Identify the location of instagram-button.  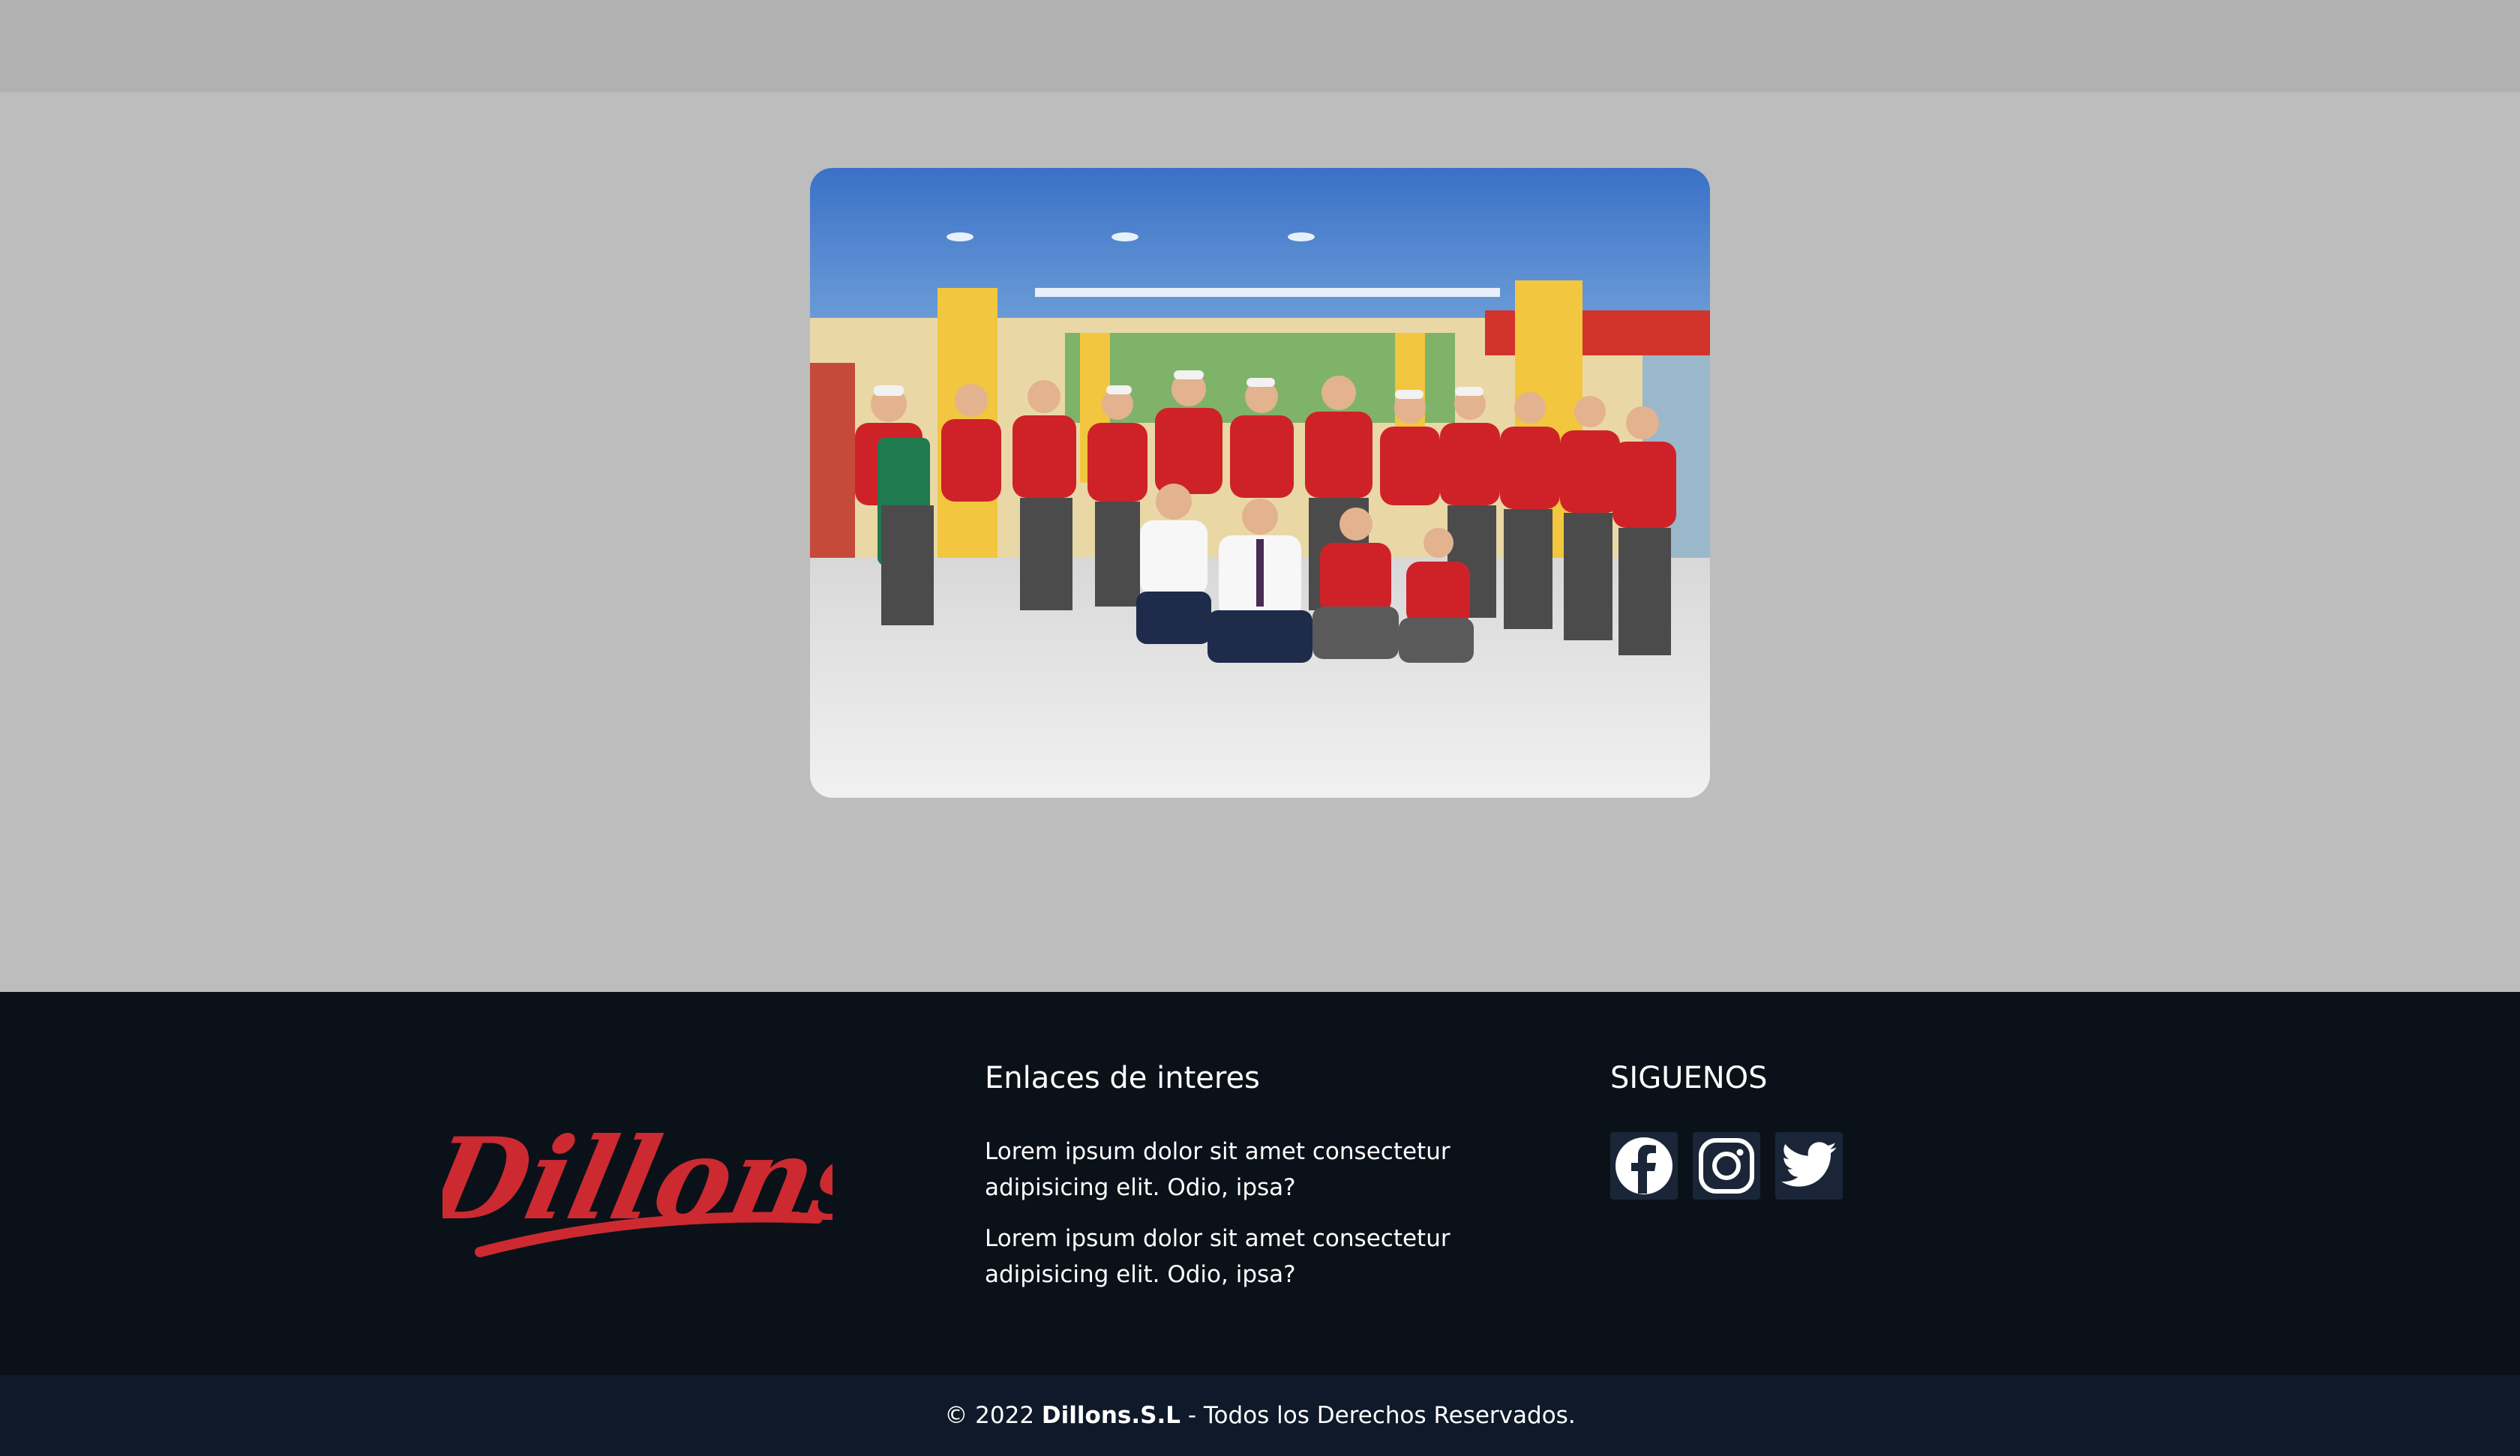
(1726, 1166).